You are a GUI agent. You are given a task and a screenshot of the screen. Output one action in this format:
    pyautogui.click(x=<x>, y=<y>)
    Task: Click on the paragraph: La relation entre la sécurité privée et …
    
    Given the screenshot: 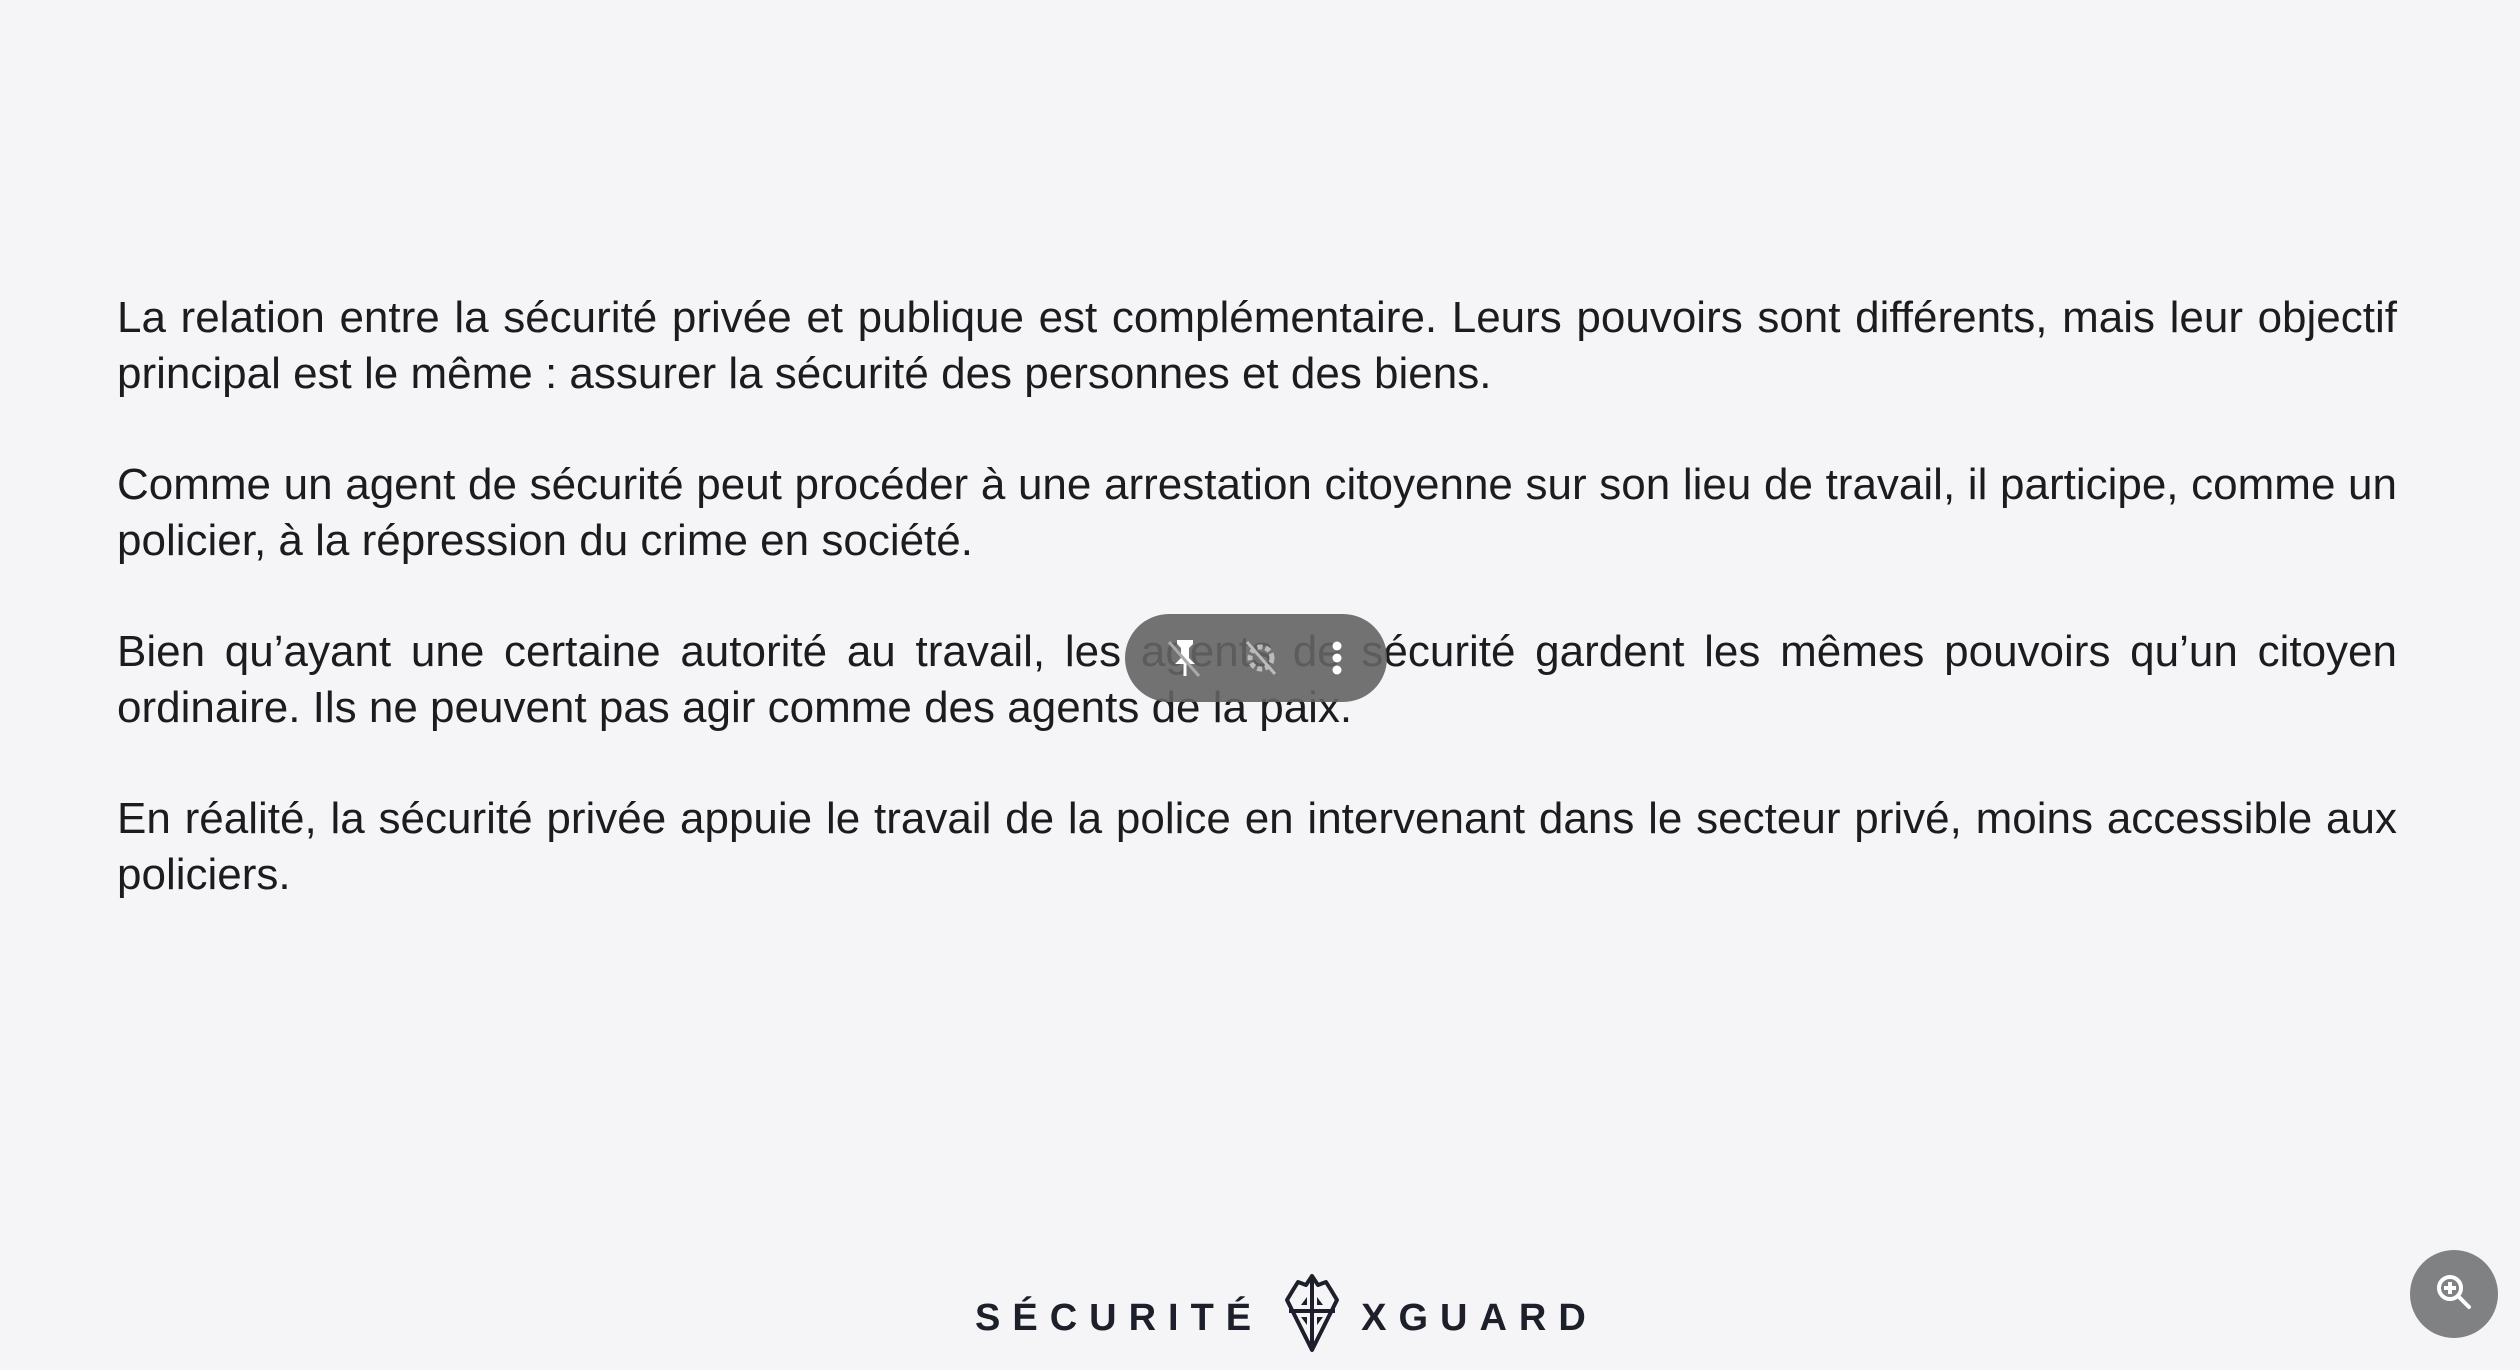 What is the action you would take?
    pyautogui.click(x=1257, y=345)
    